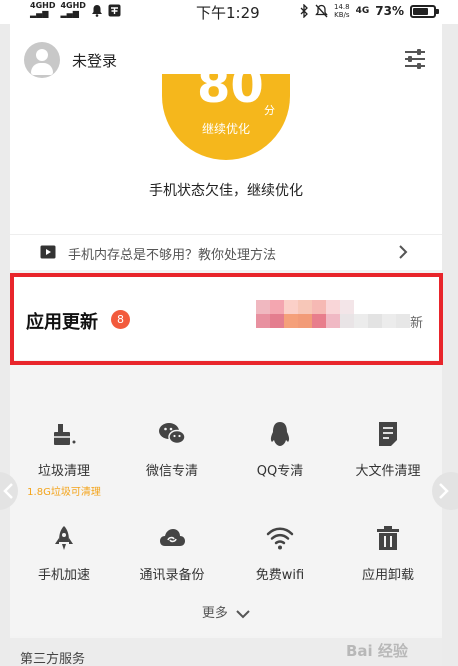 The image size is (458, 666). I want to click on status-time: 下午1:29, so click(228, 13).